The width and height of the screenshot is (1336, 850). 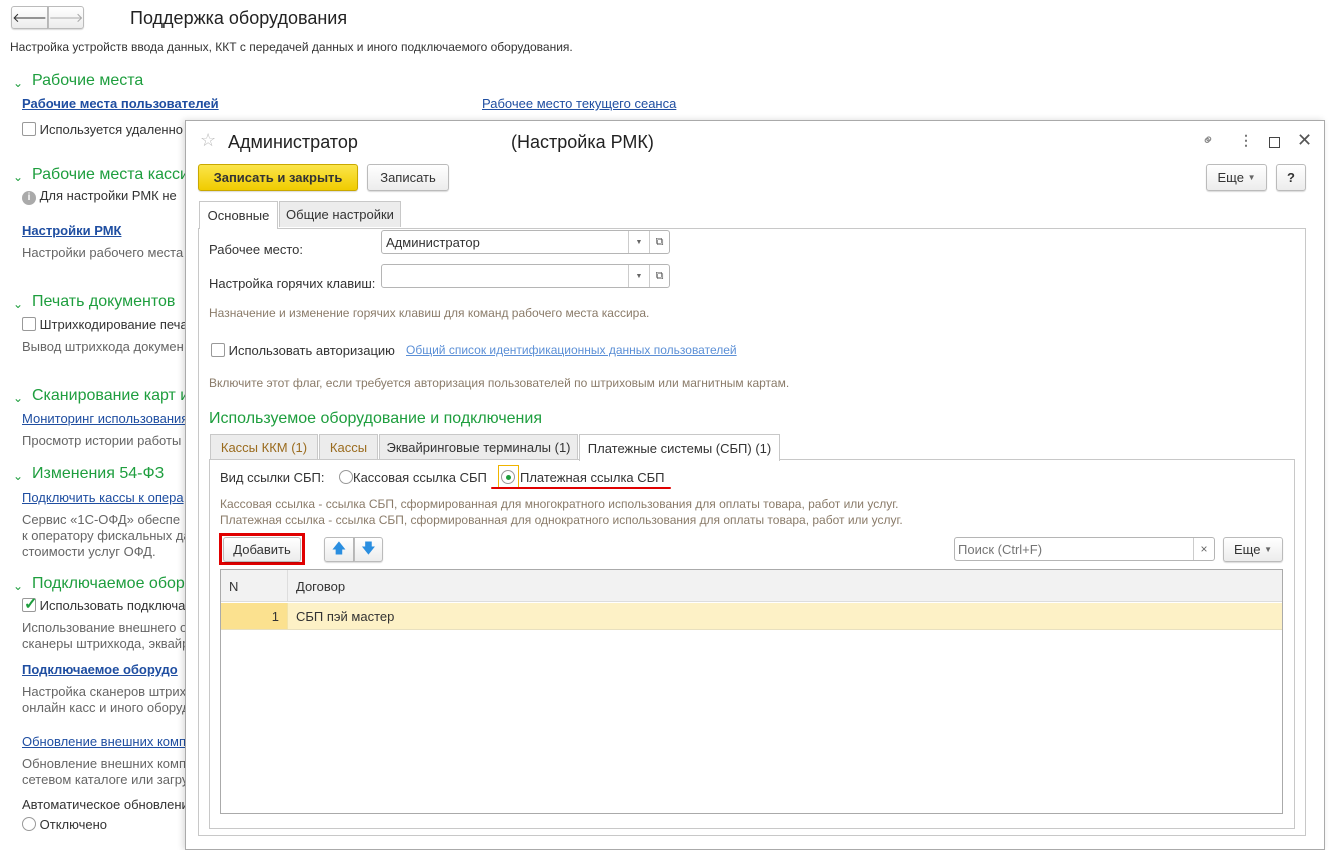 What do you see at coordinates (311, 350) in the screenshot?
I see `auth-label: Использовать авторизацию` at bounding box center [311, 350].